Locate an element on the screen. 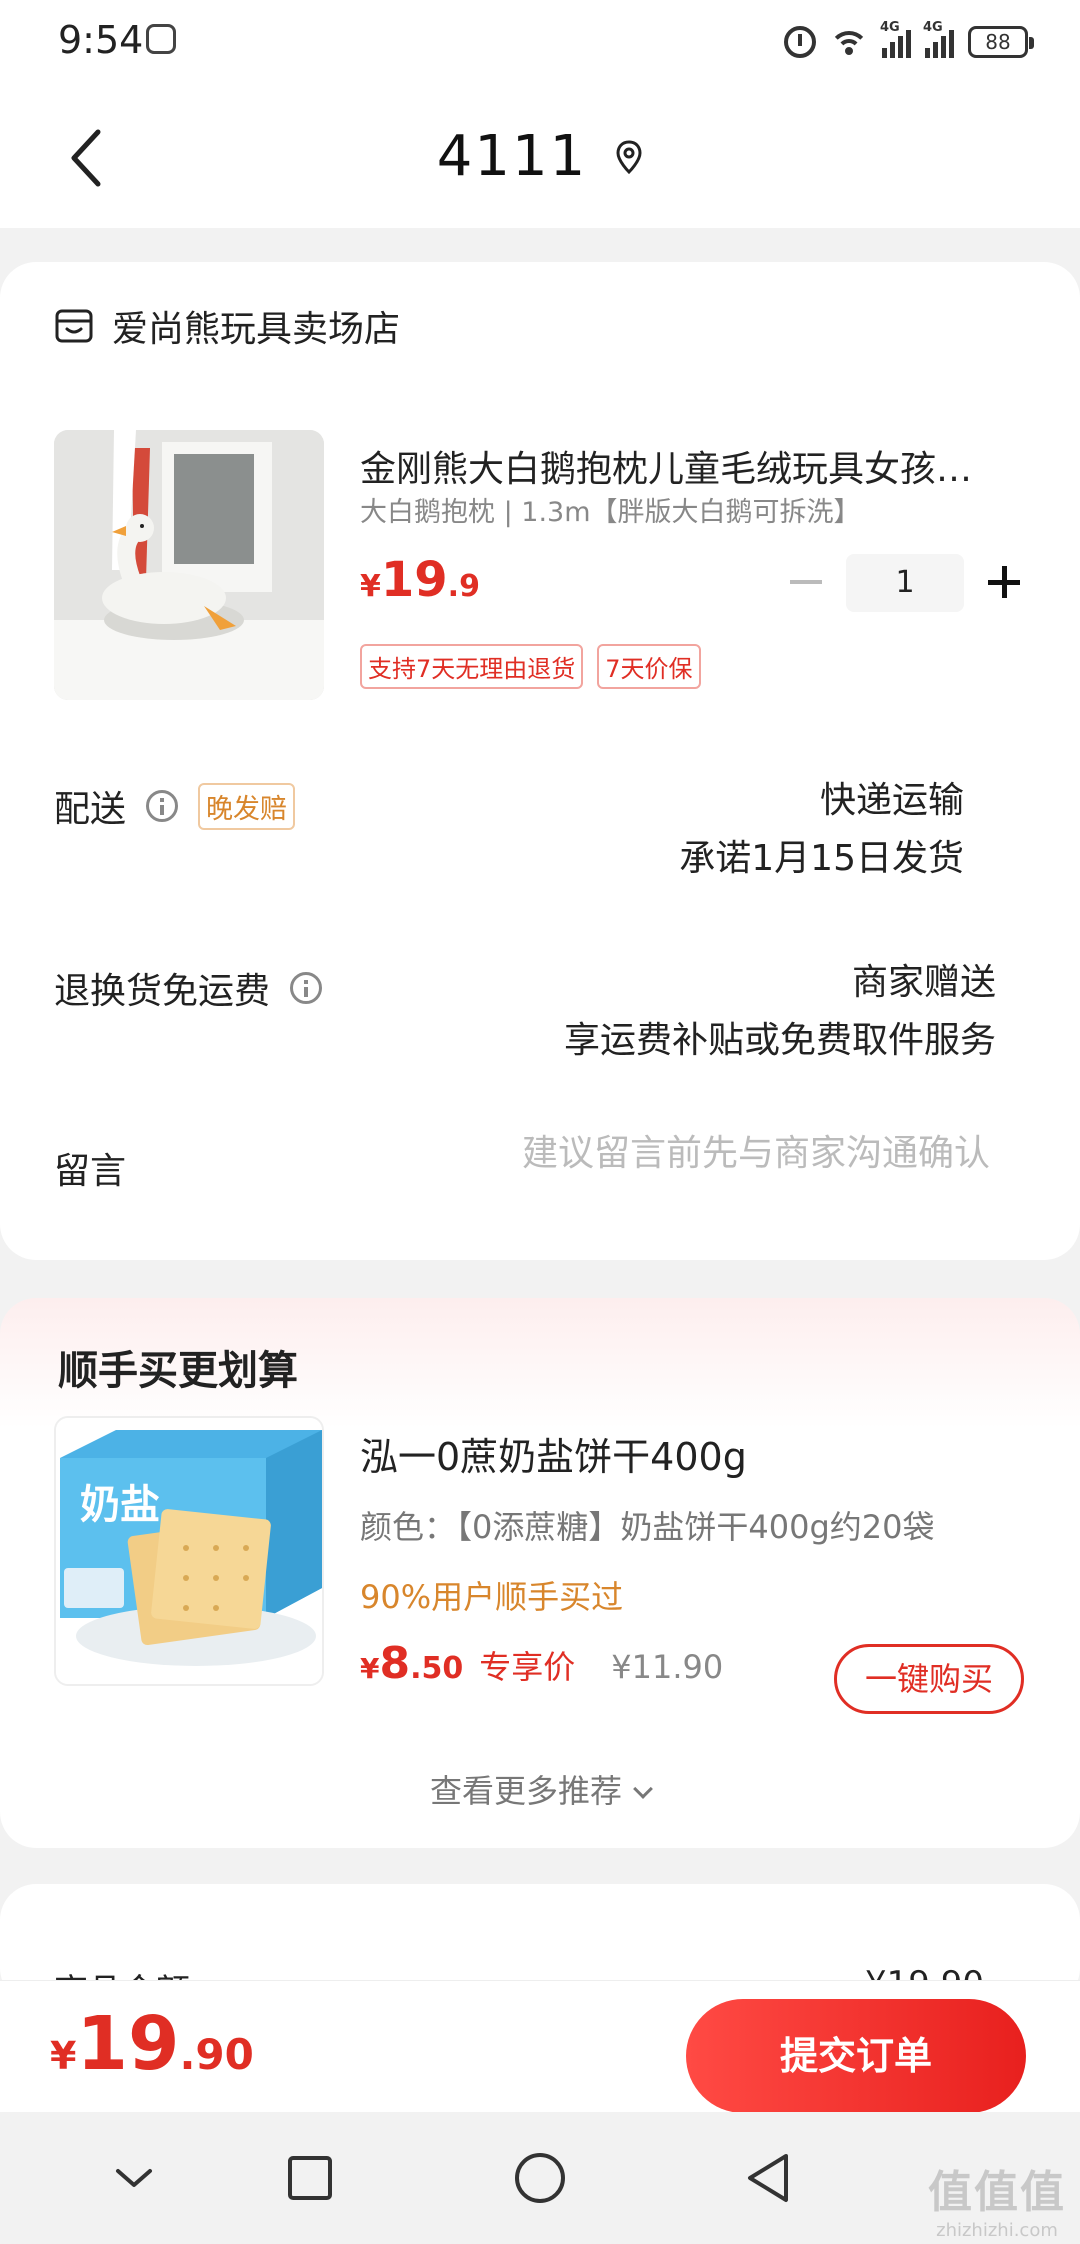 Image resolution: width=1080 pixels, height=2244 pixels. watermark: 值值值 zhizhizhi.com is located at coordinates (997, 2198).